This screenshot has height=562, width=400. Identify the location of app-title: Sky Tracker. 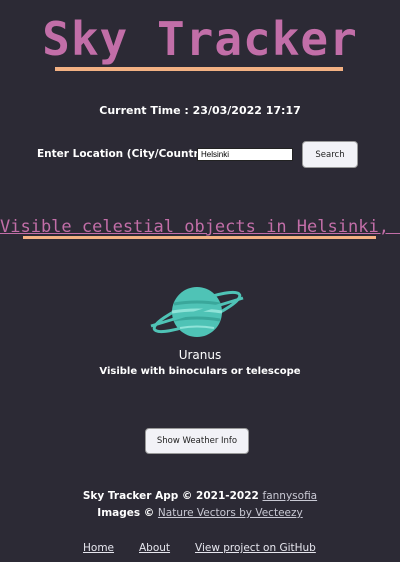
(200, 39).